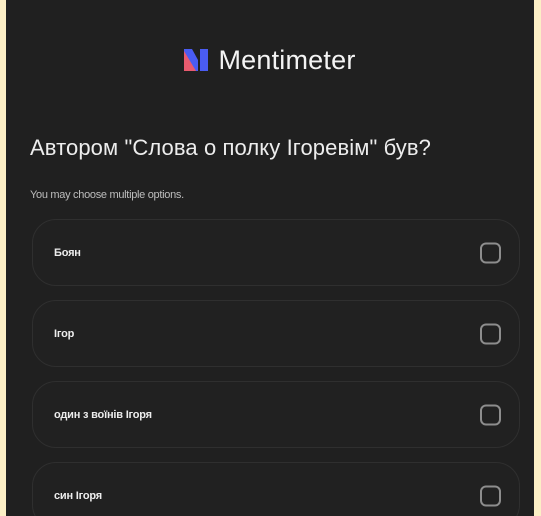 This screenshot has height=516, width=541. I want to click on brand-name: Mentimeter, so click(287, 59).